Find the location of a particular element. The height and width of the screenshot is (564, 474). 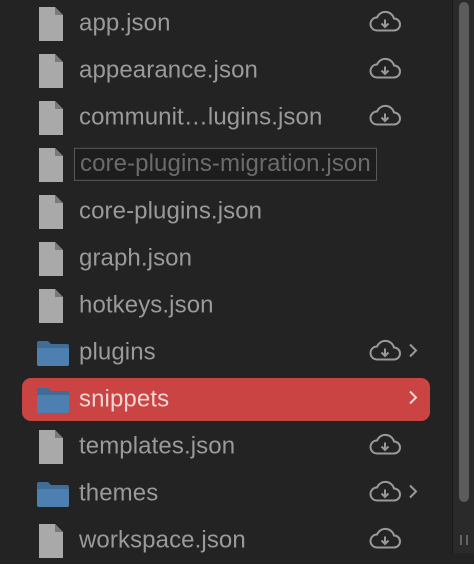

item-name: templates.json is located at coordinates (157, 445).